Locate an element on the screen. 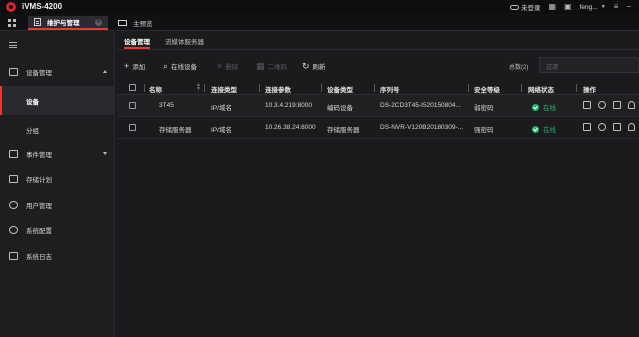 This screenshot has height=337, width=639. tab-maintenance: 维护与管理 × is located at coordinates (68, 23).